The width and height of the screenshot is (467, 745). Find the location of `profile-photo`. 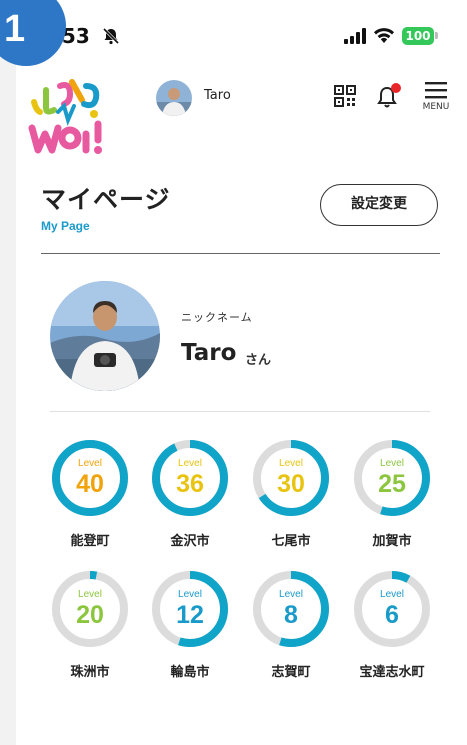

profile-photo is located at coordinates (105, 336).